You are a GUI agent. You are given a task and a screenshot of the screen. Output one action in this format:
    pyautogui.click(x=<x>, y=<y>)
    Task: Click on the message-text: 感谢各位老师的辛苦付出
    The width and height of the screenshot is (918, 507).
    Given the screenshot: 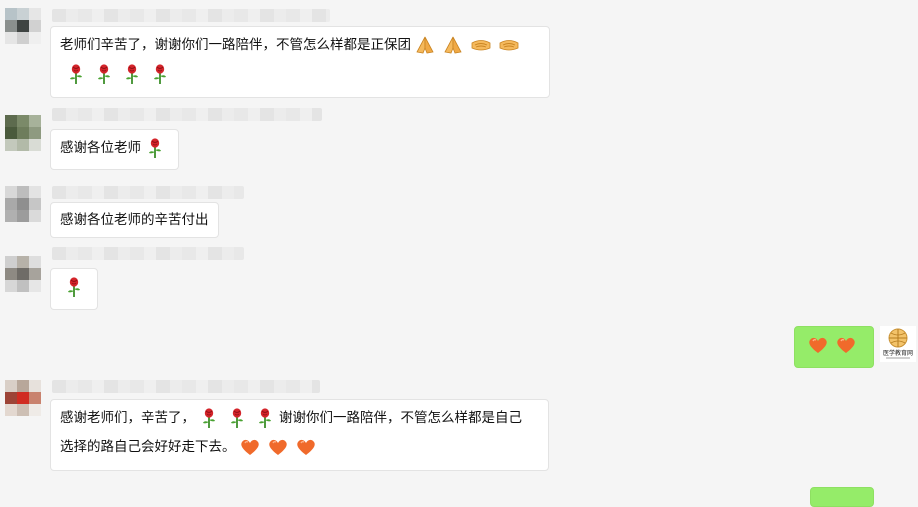 What is the action you would take?
    pyautogui.click(x=134, y=220)
    